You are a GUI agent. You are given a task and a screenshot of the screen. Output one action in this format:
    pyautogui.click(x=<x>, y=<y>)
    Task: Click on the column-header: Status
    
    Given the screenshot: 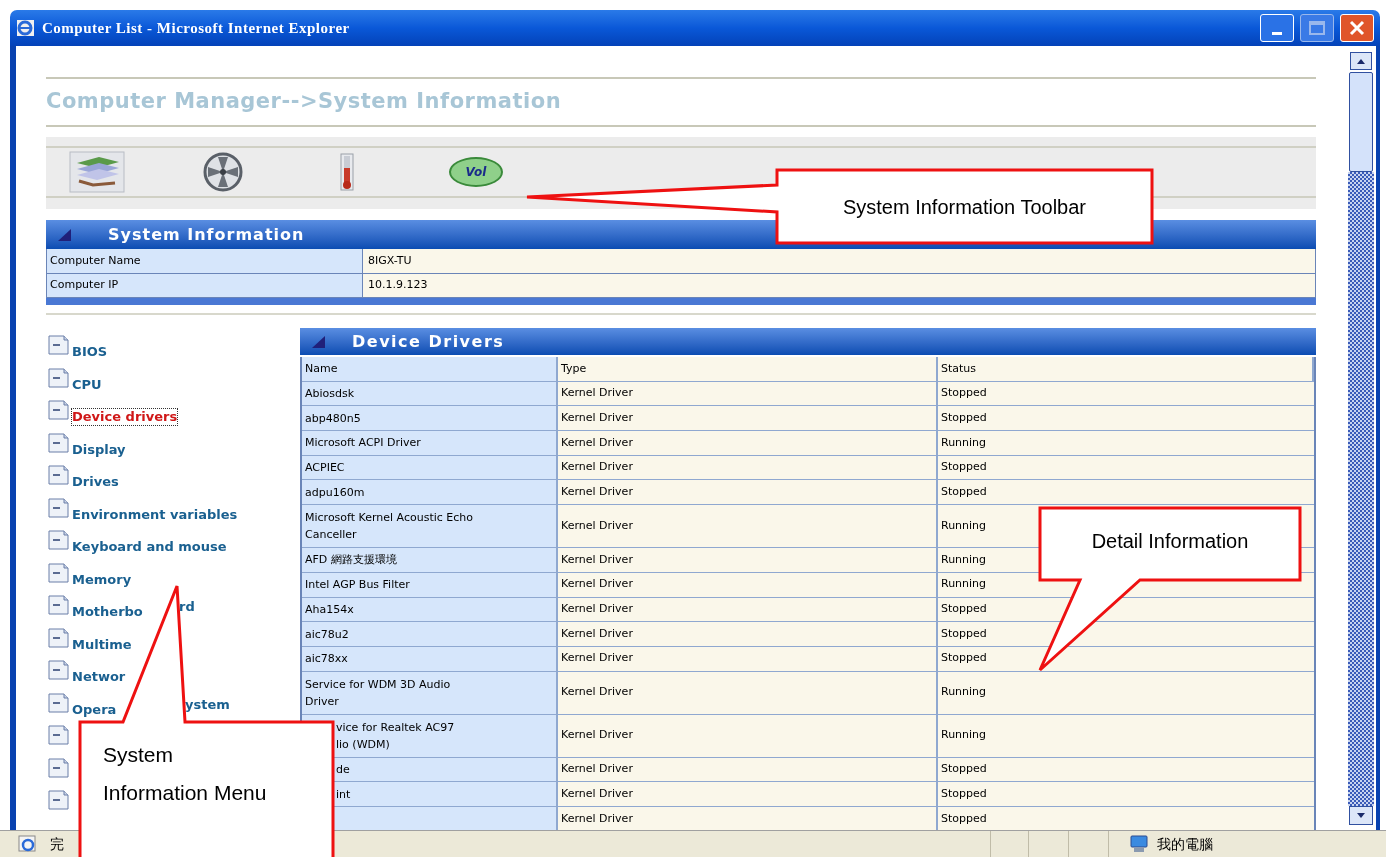 What is the action you would take?
    pyautogui.click(x=1126, y=369)
    